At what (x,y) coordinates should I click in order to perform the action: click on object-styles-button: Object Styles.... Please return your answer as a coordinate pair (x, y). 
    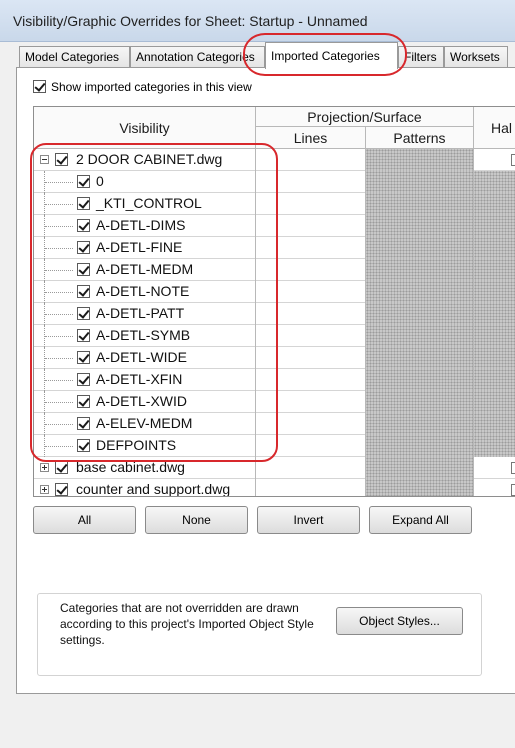
    Looking at the image, I should click on (399, 621).